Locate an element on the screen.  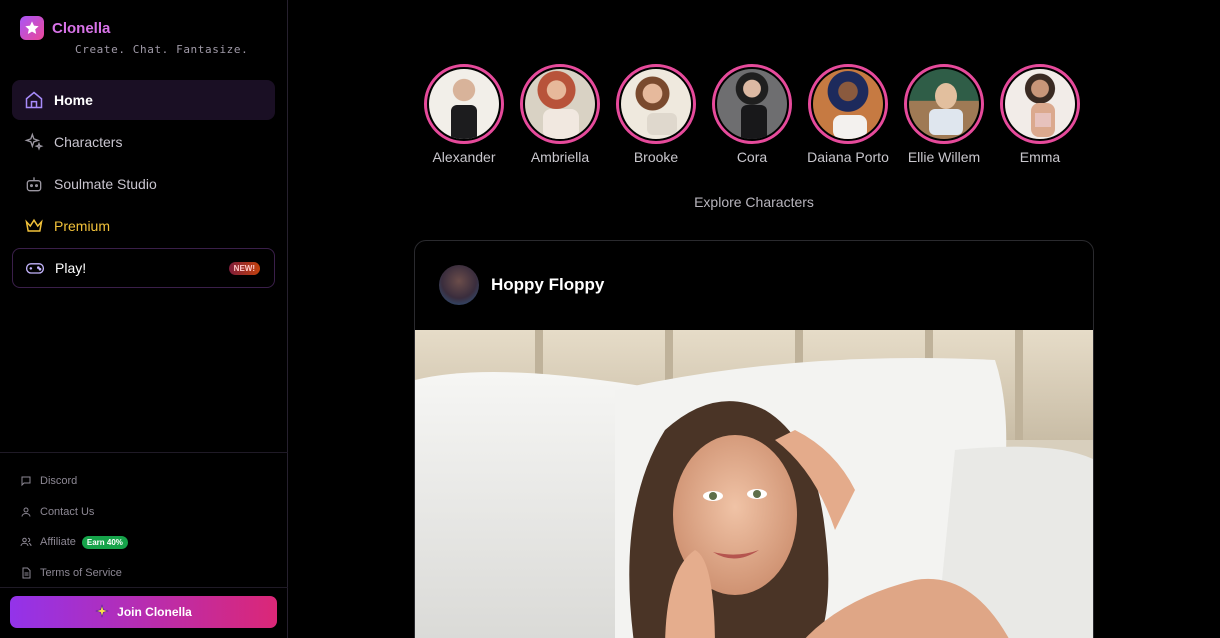
story-name: Cora is located at coordinates (752, 157).